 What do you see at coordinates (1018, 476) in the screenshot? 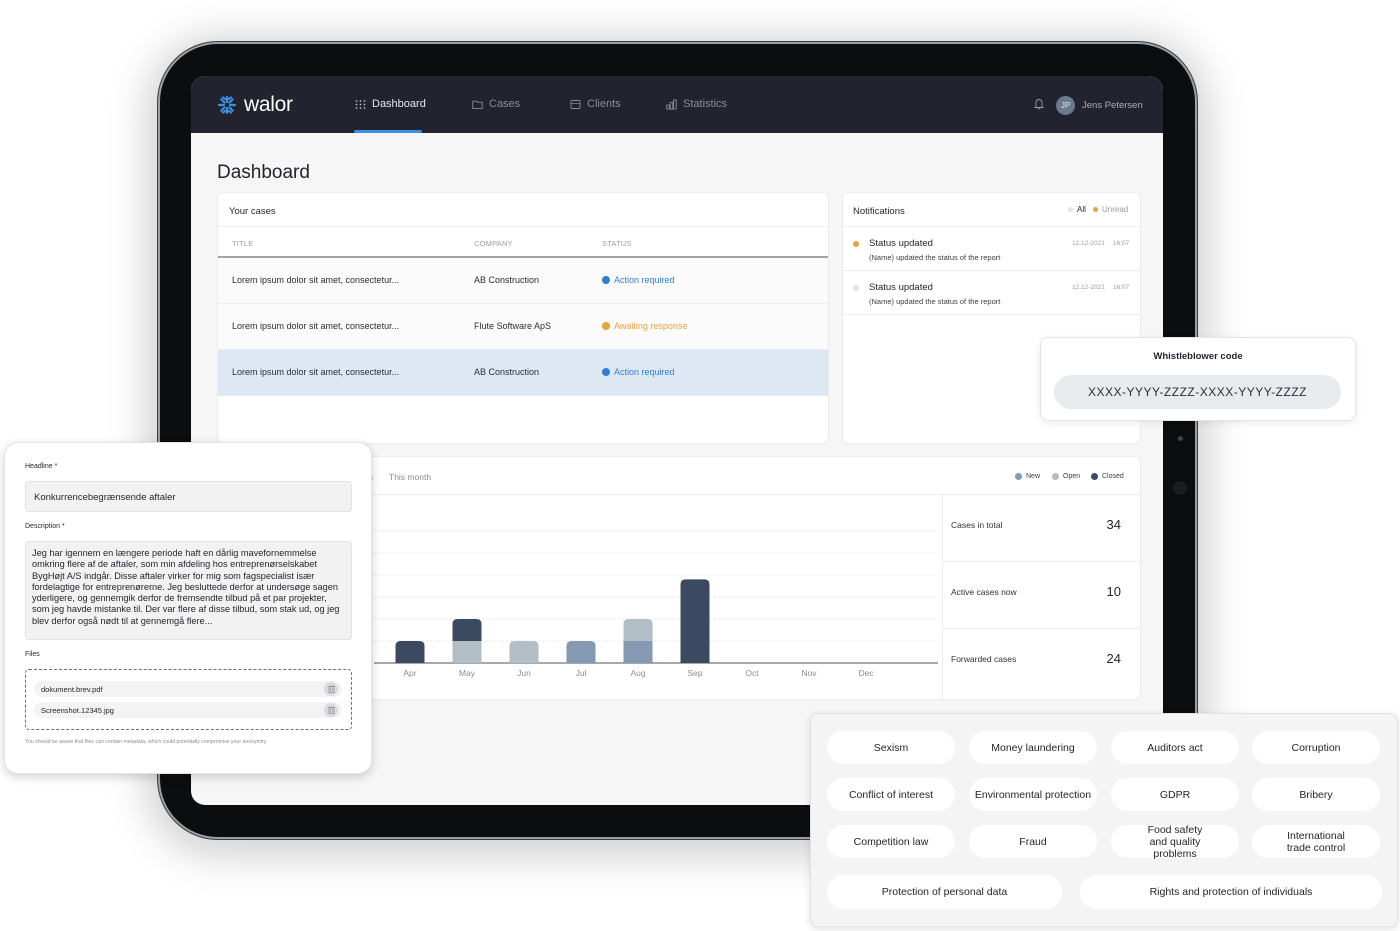
I see `legend-swatch-new` at bounding box center [1018, 476].